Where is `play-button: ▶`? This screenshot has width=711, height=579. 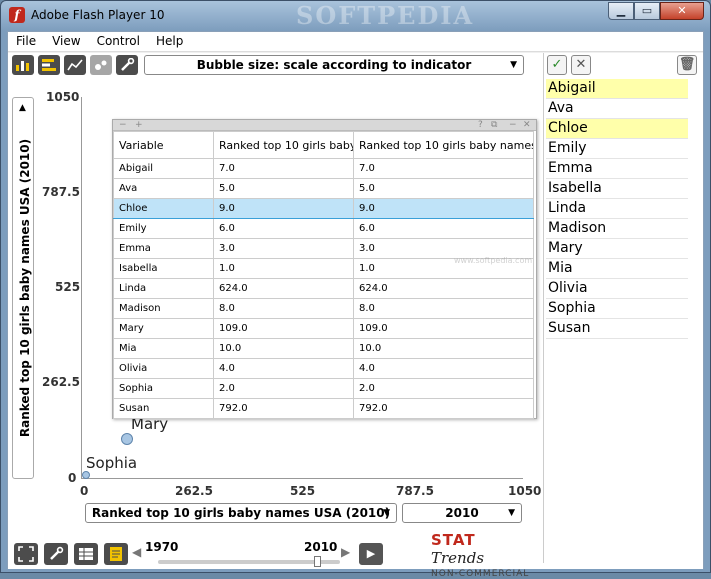 play-button: ▶ is located at coordinates (371, 554).